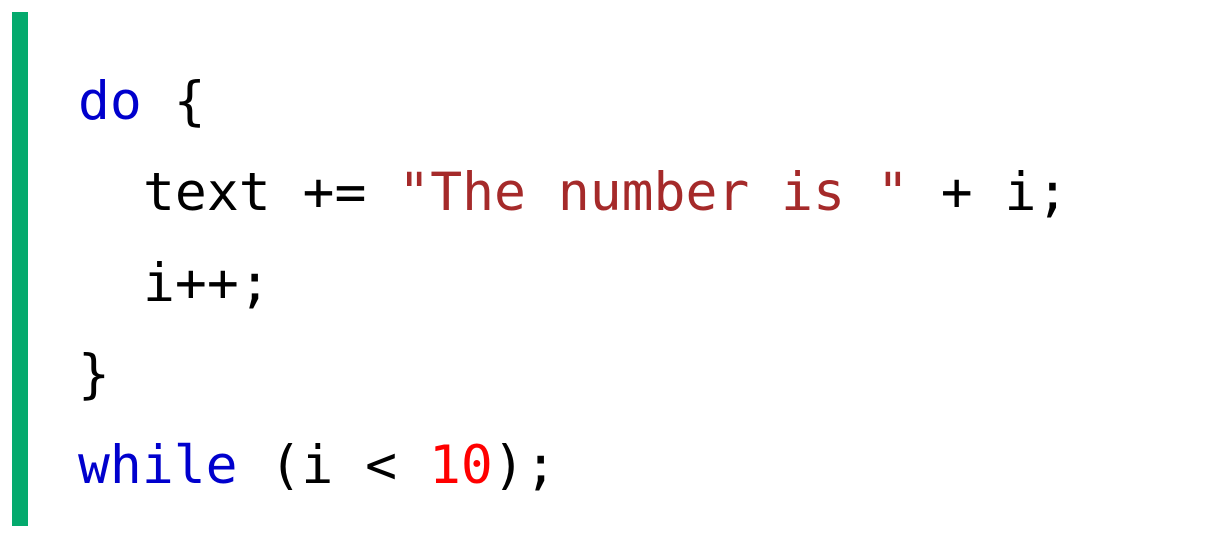 The height and width of the screenshot is (539, 1216). I want to click on number-literal: 10, so click(461, 465).